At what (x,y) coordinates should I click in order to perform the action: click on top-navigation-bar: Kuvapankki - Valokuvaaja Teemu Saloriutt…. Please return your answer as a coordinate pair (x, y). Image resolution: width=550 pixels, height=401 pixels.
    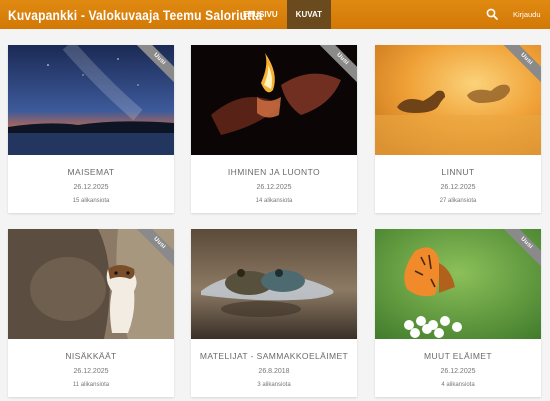
    Looking at the image, I should click on (275, 14).